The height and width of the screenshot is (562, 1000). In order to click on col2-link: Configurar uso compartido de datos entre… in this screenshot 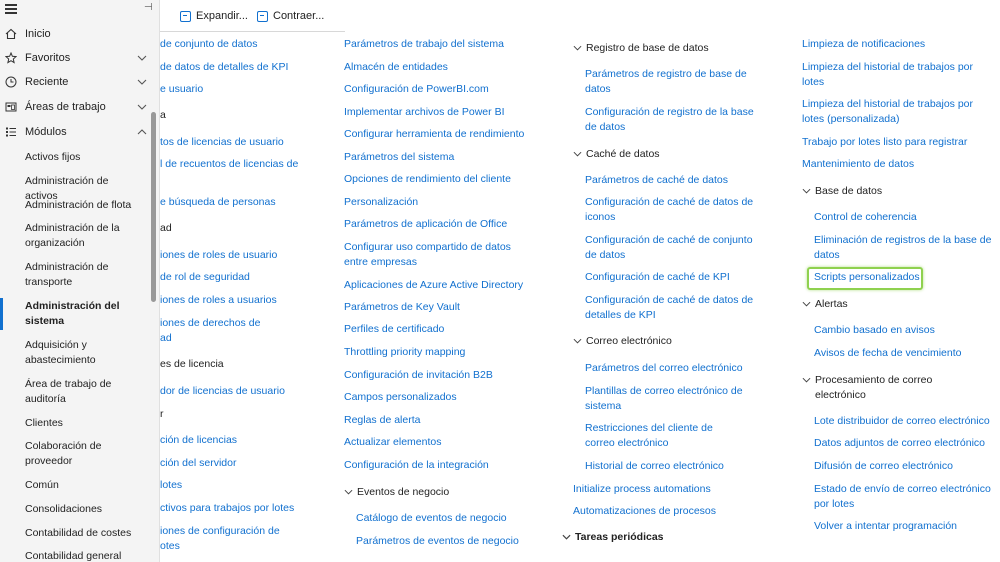, I will do `click(439, 255)`.